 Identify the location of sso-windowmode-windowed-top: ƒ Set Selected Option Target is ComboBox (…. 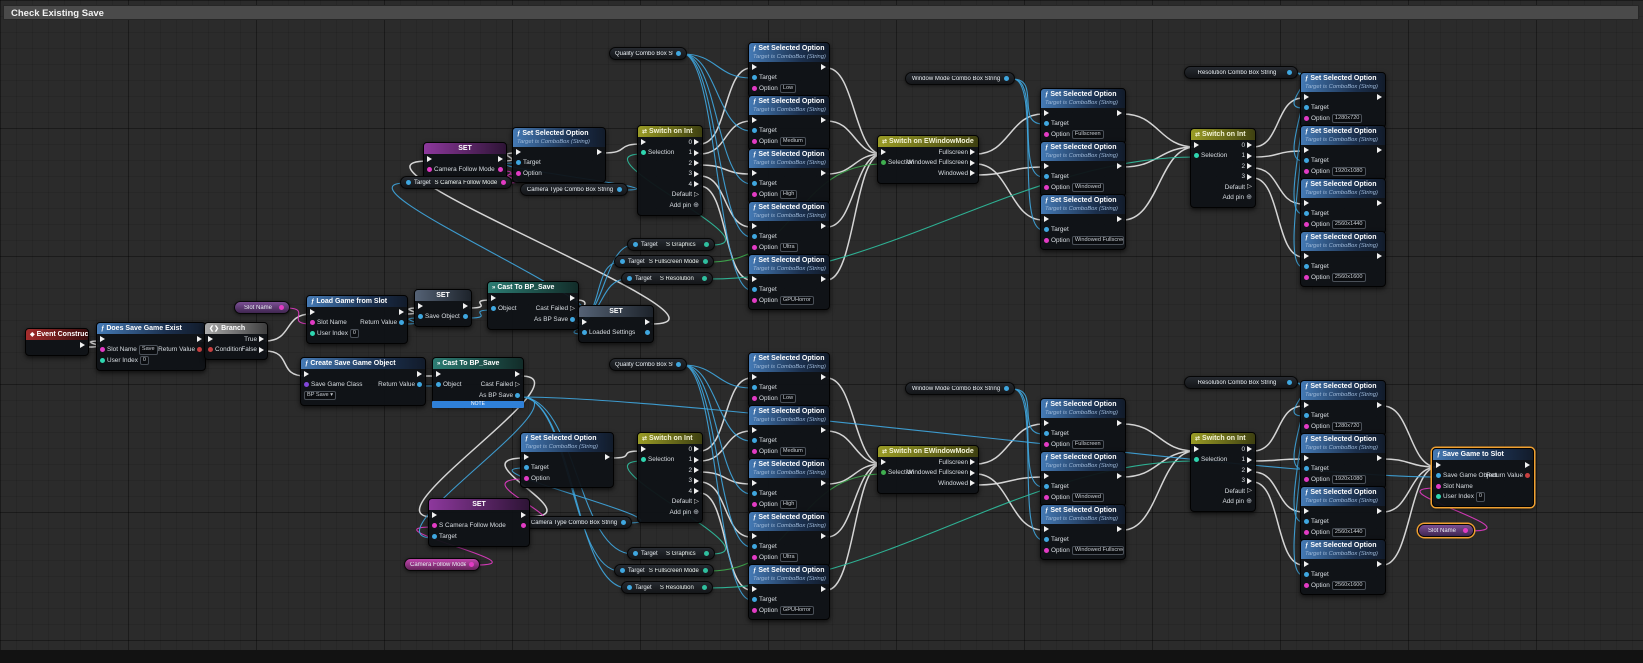
(1083, 169).